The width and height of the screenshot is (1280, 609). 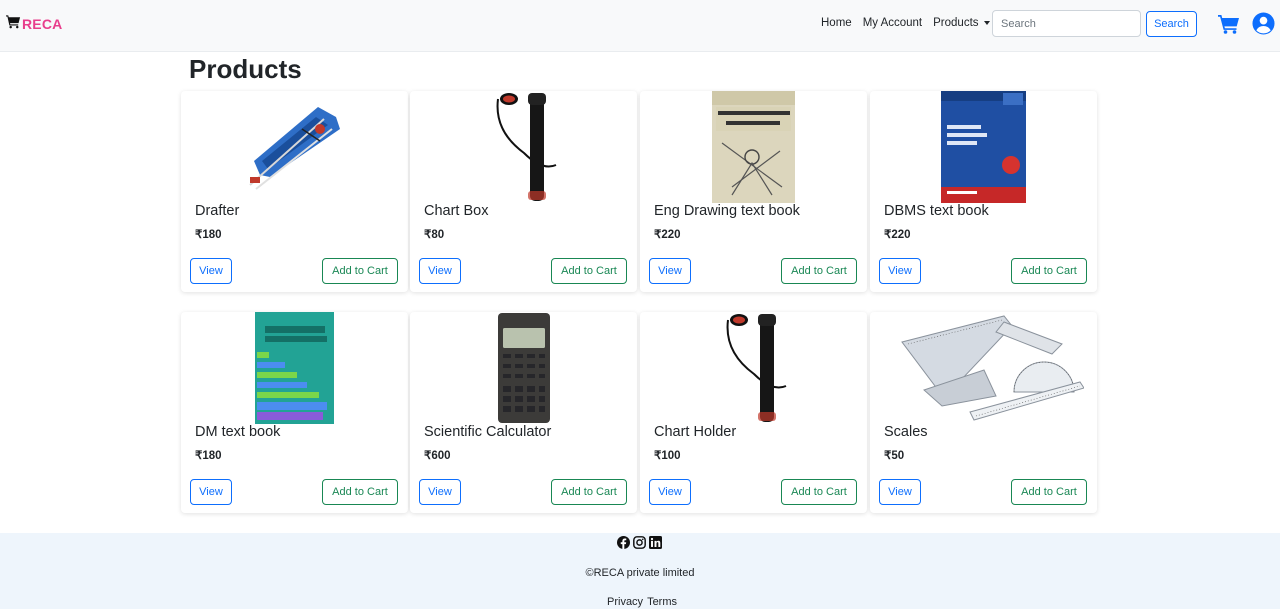 What do you see at coordinates (217, 211) in the screenshot?
I see `product-title: Drafter` at bounding box center [217, 211].